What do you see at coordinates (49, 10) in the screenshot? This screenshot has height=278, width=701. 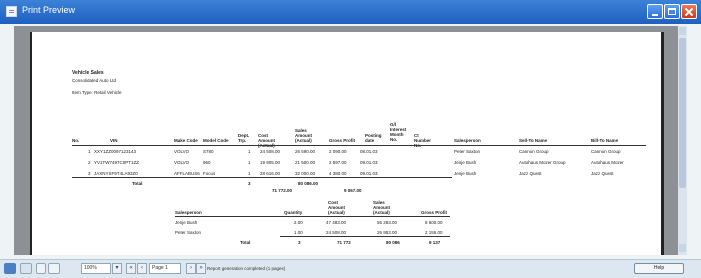 I see `window-title: Print Preview` at bounding box center [49, 10].